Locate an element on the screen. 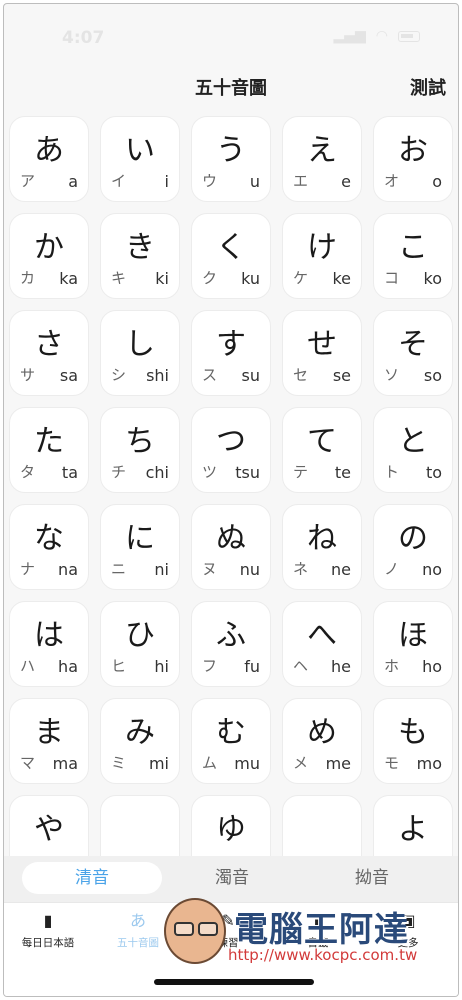 The image size is (462, 1000). romaji-label: mi is located at coordinates (158, 763).